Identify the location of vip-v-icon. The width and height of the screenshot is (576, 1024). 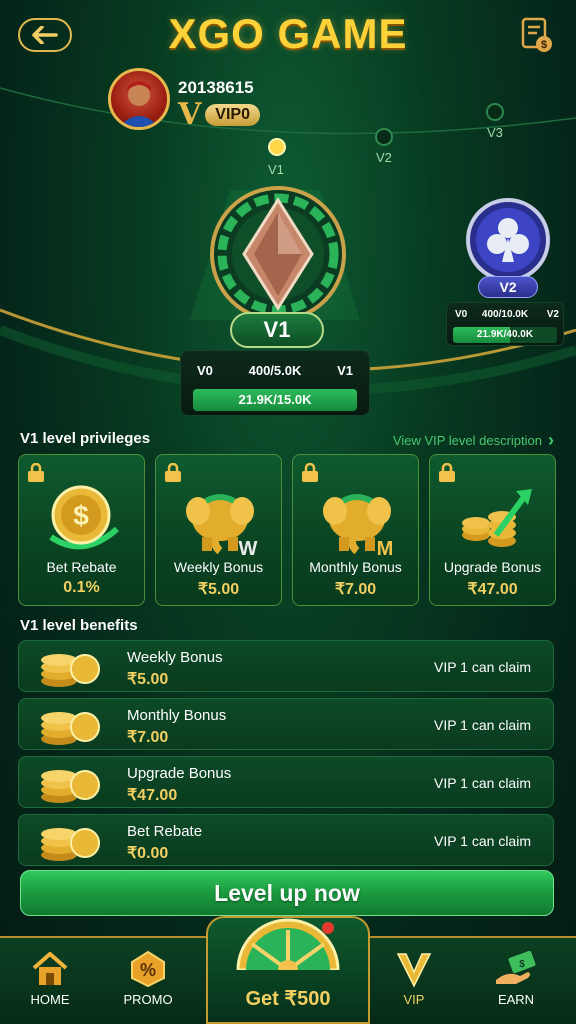
(414, 970).